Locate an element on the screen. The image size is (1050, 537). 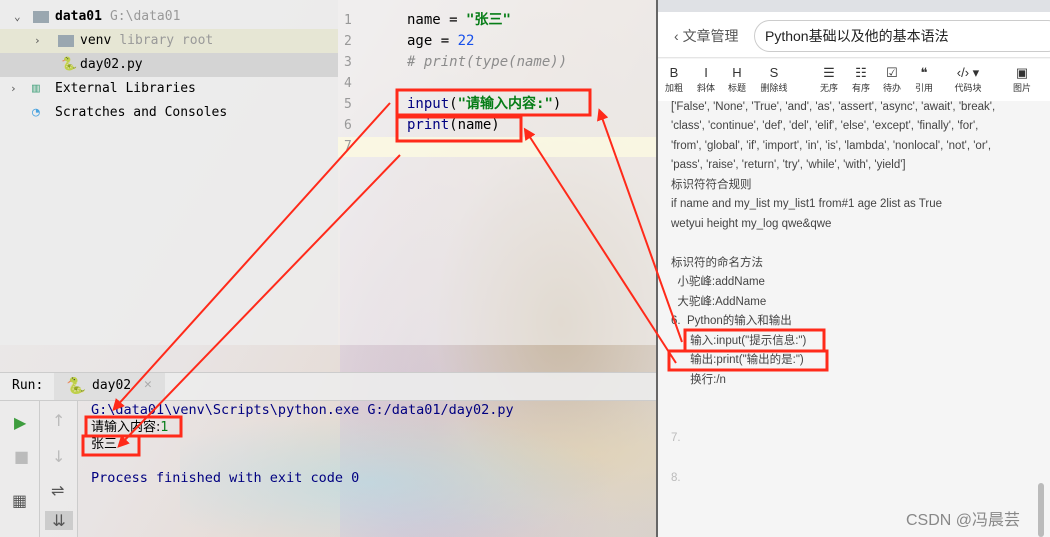
arrow-down-icon: ↓ is located at coordinates (58, 456).